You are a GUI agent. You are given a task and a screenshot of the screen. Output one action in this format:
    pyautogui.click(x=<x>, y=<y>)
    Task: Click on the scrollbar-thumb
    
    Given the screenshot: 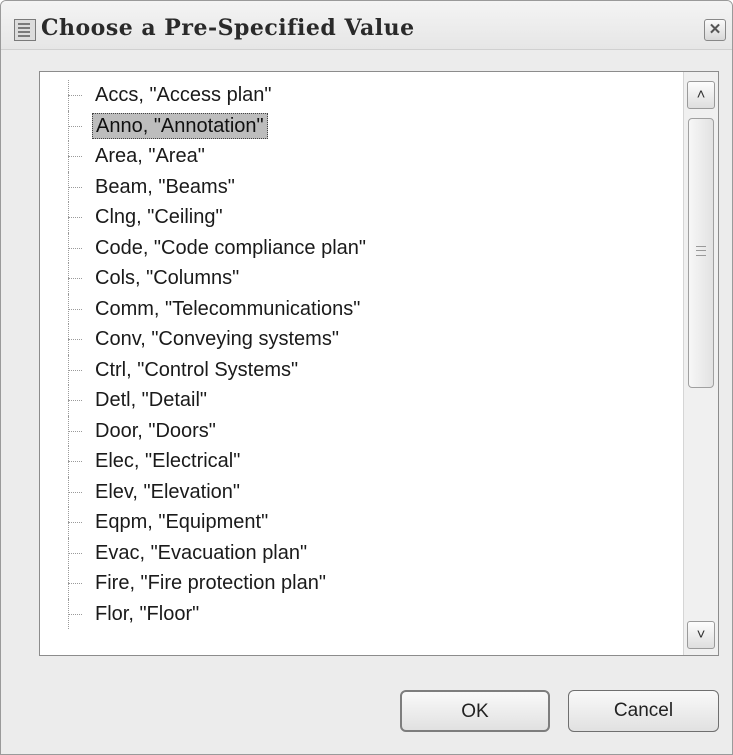 What is the action you would take?
    pyautogui.click(x=701, y=253)
    